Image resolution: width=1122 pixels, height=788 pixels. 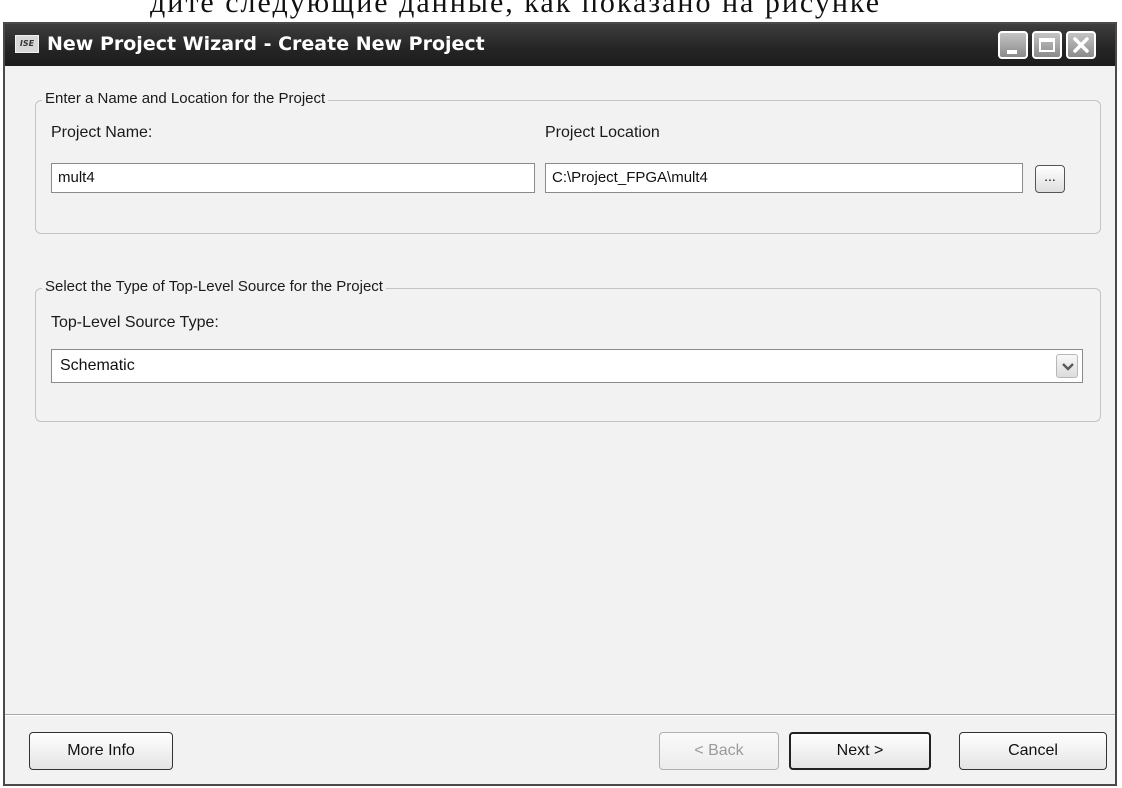 What do you see at coordinates (266, 44) in the screenshot?
I see `window-title: New Project Wizard - Create New Project` at bounding box center [266, 44].